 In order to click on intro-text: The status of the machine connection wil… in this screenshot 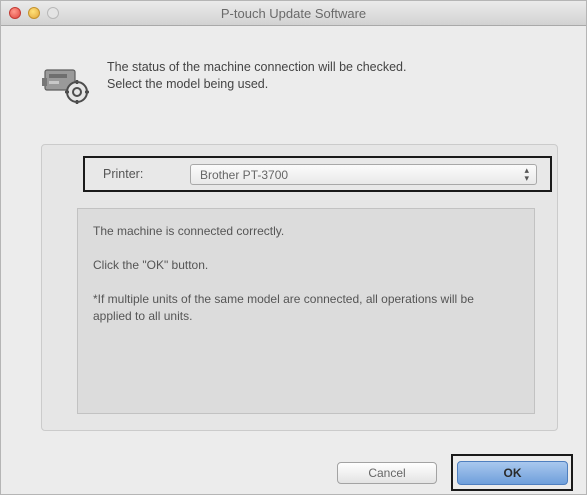, I will do `click(327, 76)`.